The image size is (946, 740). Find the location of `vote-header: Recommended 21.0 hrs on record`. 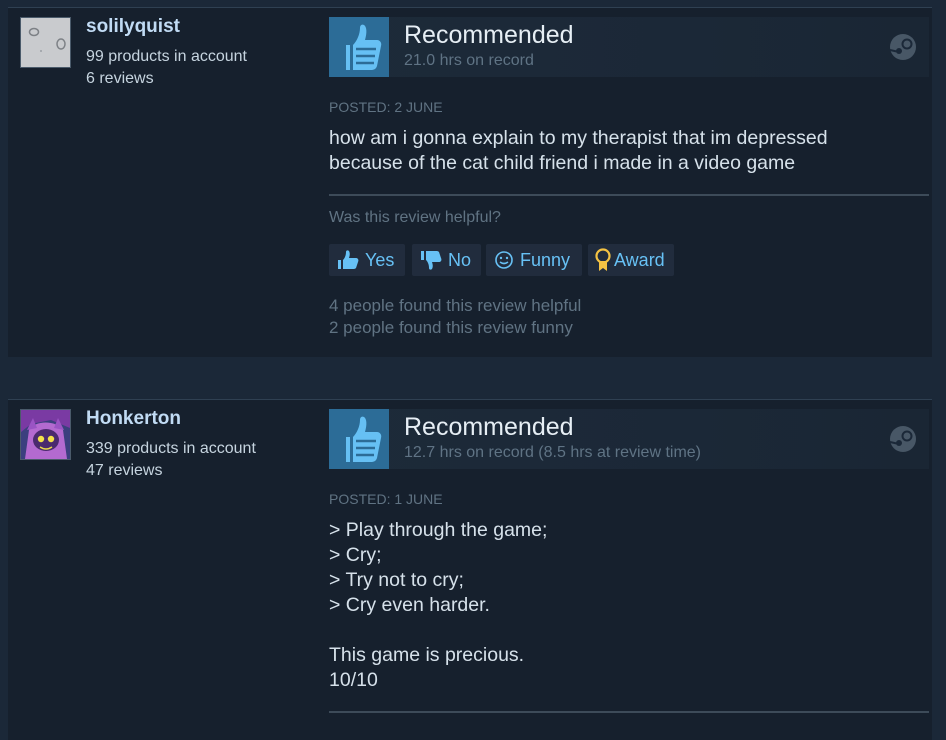

vote-header: Recommended 21.0 hrs on record is located at coordinates (629, 47).